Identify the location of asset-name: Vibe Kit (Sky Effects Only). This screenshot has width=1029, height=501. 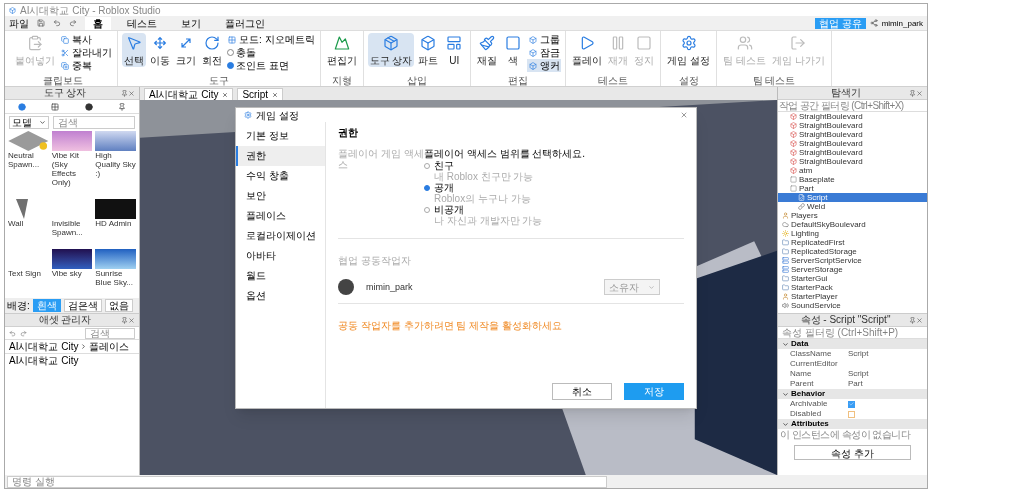
(72, 169).